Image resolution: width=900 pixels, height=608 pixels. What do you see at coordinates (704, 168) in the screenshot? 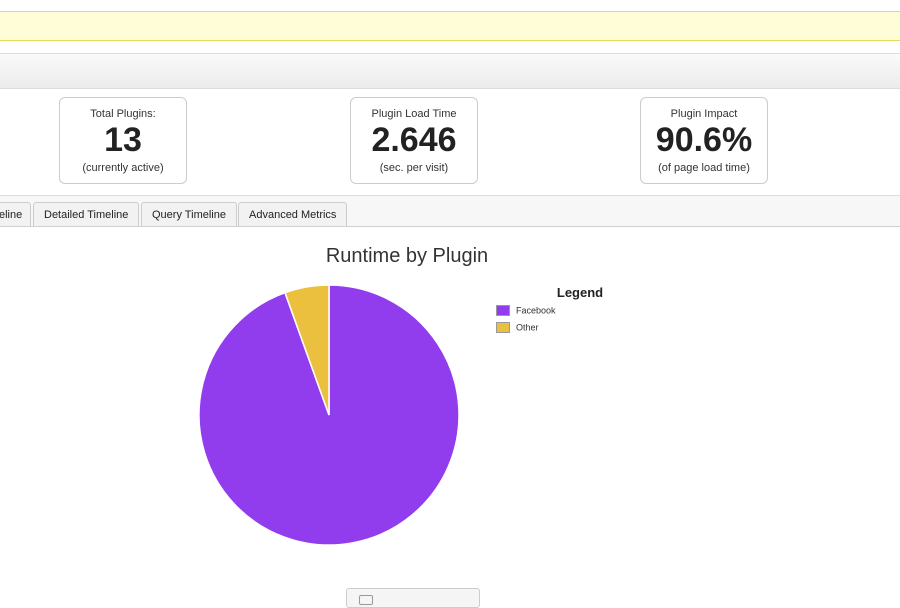
I see `stat-sub: (of page load time)` at bounding box center [704, 168].